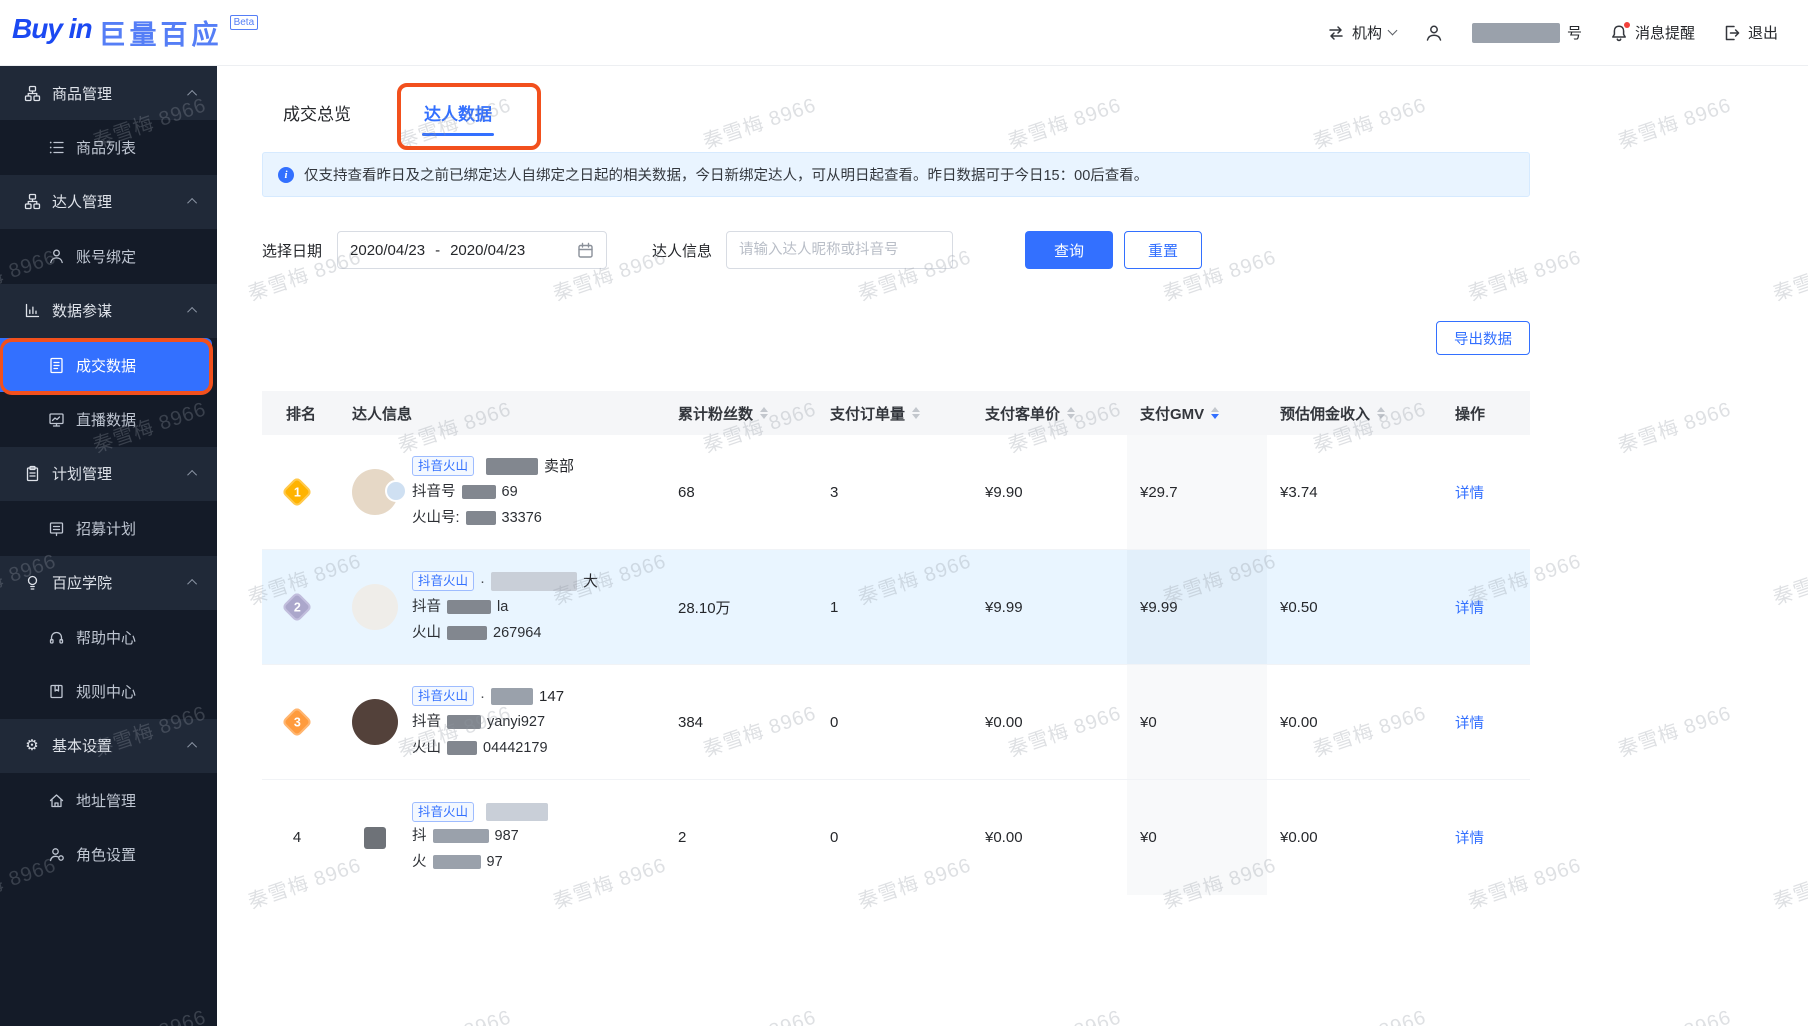 This screenshot has height=1026, width=1808. I want to click on gmv-value: ¥0, so click(1197, 837).